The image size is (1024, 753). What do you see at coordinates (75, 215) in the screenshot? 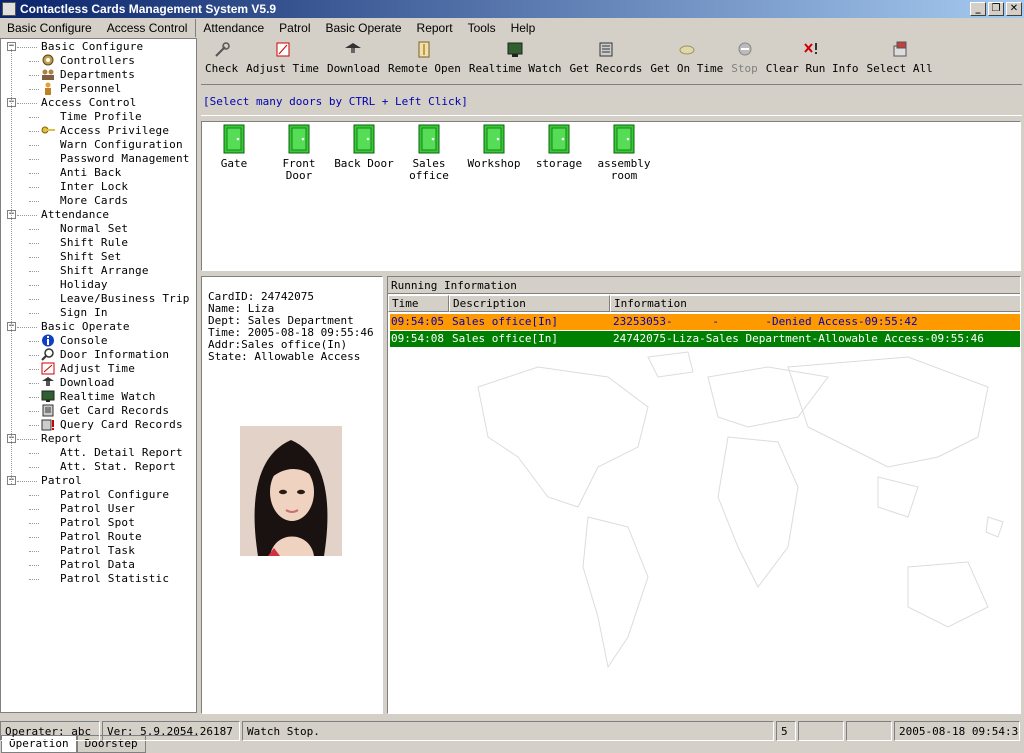
I see `tree-group-attendance: Attendance` at bounding box center [75, 215].